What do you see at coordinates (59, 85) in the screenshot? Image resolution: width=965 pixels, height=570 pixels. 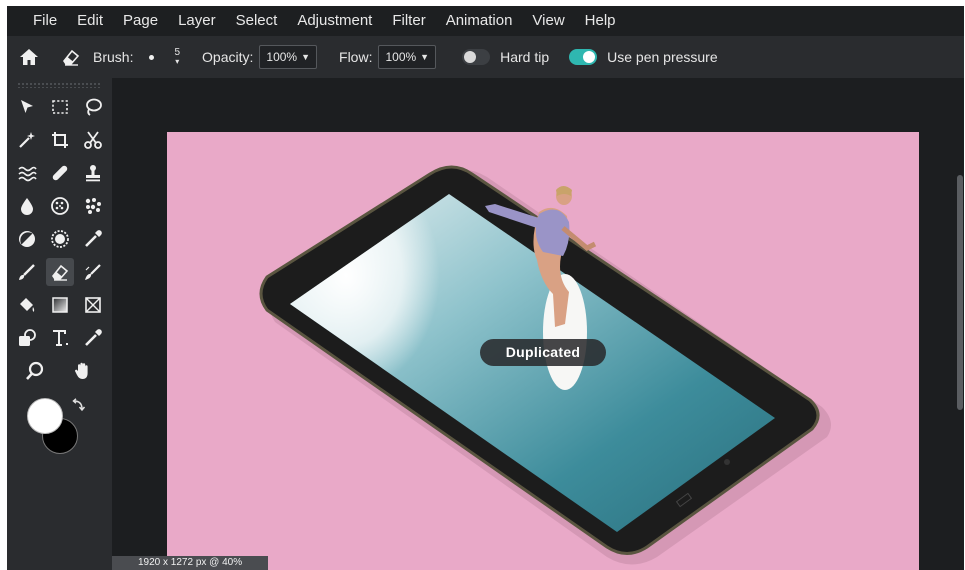 I see `panel-grip` at bounding box center [59, 85].